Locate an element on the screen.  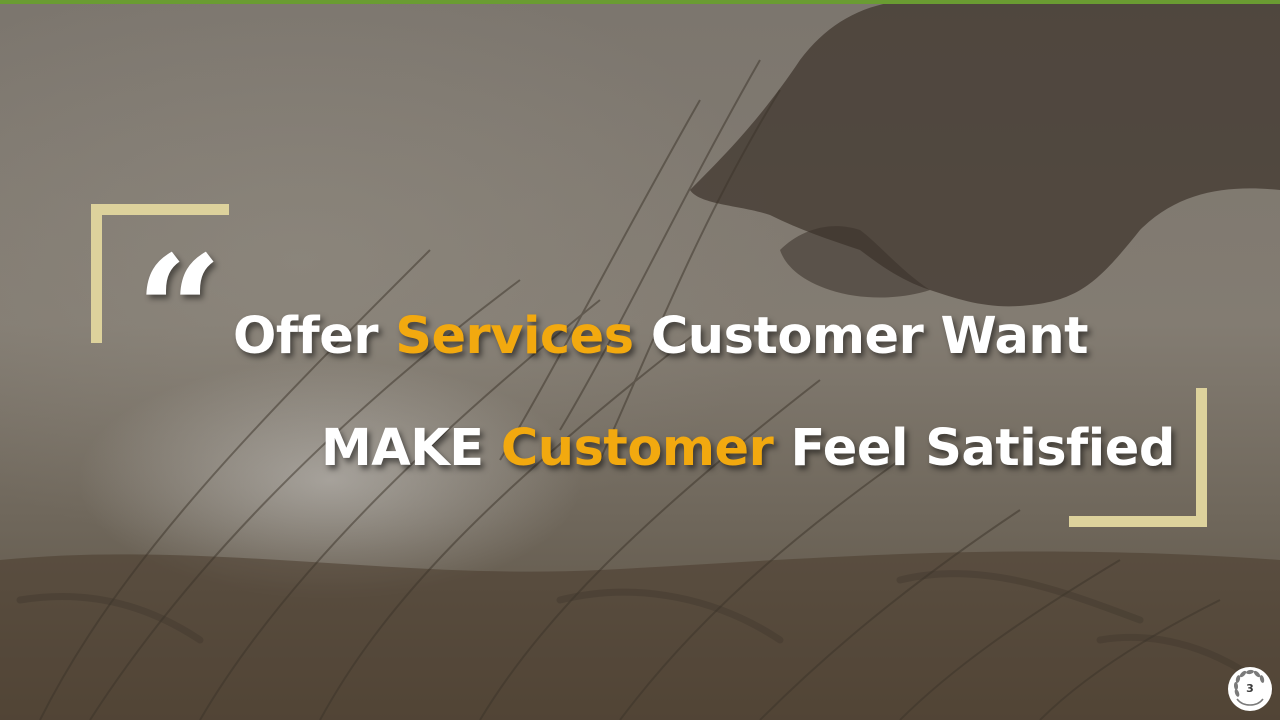
headline-line-2: MAKE Customer Feel Satisfied is located at coordinates (748, 448).